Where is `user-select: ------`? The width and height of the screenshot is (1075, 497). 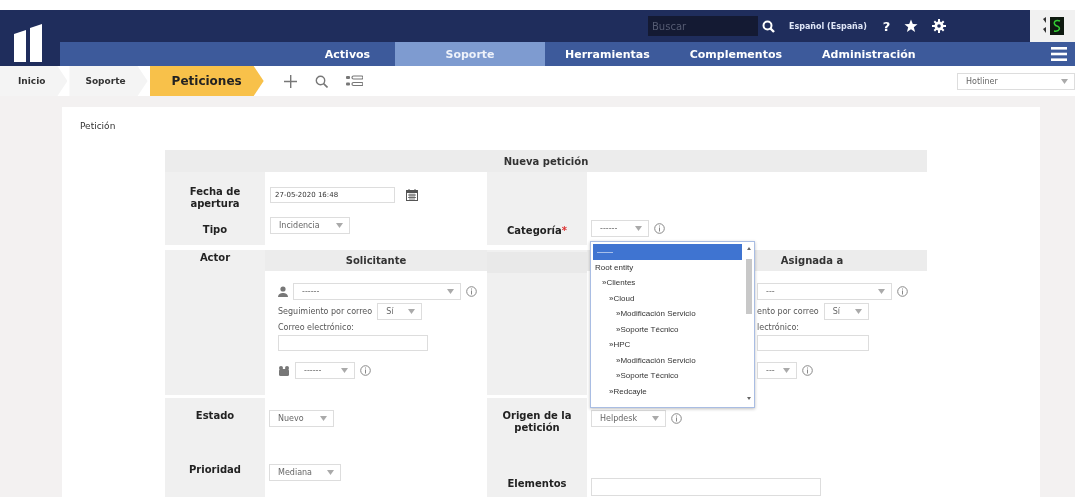 user-select: ------ is located at coordinates (377, 291).